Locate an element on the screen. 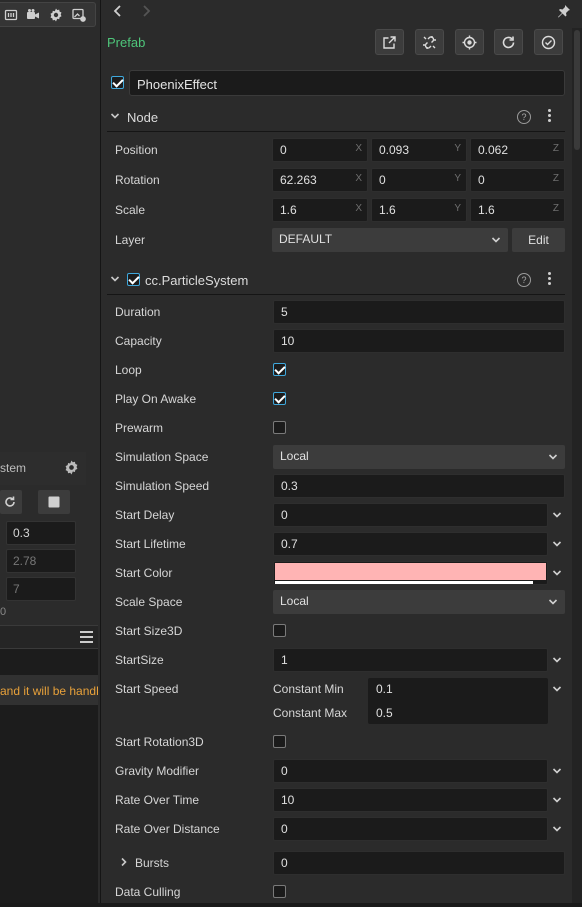 This screenshot has width=582, height=907. preview-value-field: 7 is located at coordinates (41, 589).